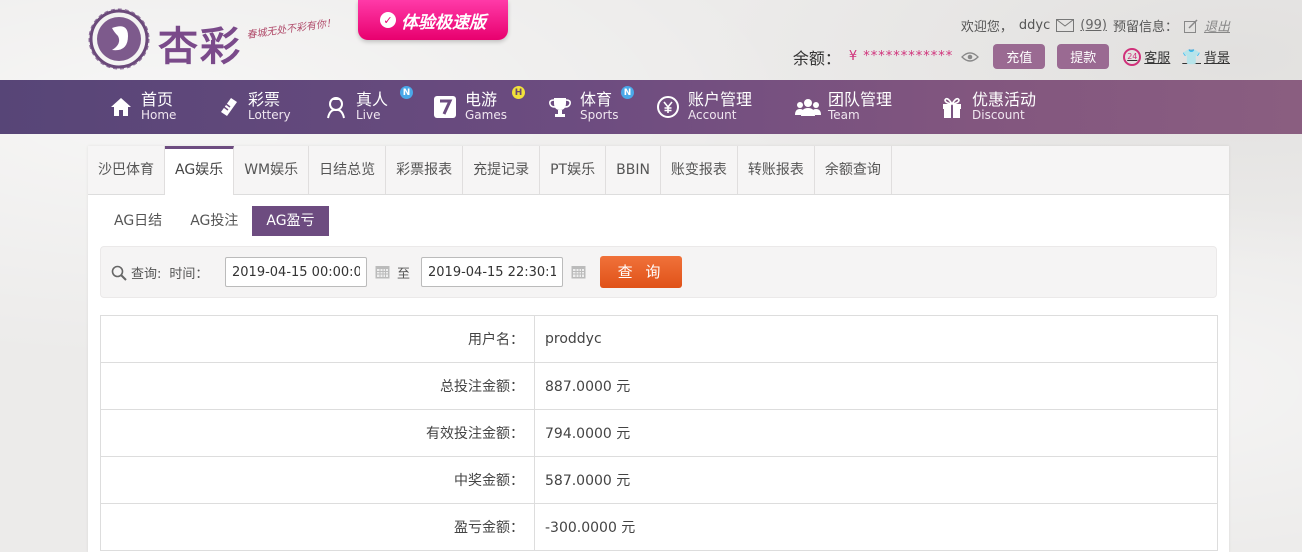  I want to click on query-label: 查询:, so click(146, 274).